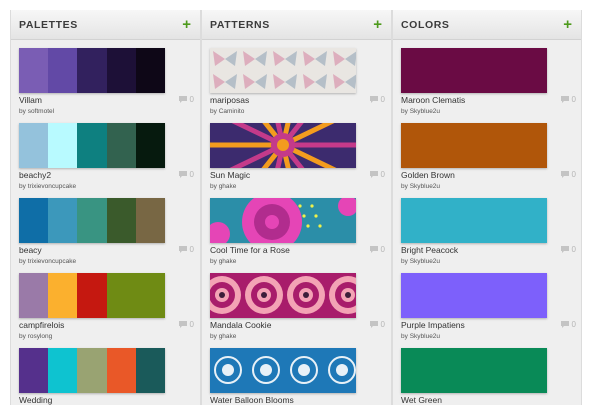 The image size is (590, 405). I want to click on add-color-plus-icon: +, so click(567, 24).